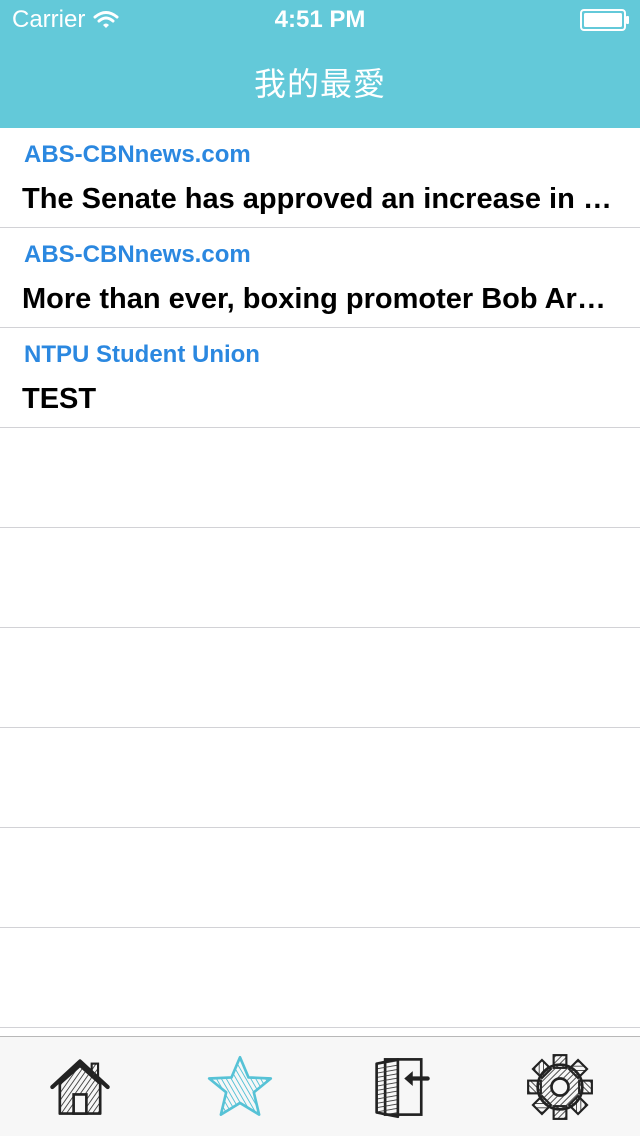 This screenshot has width=640, height=1136. What do you see at coordinates (142, 354) in the screenshot?
I see `list-item-source: NTPU Student Union` at bounding box center [142, 354].